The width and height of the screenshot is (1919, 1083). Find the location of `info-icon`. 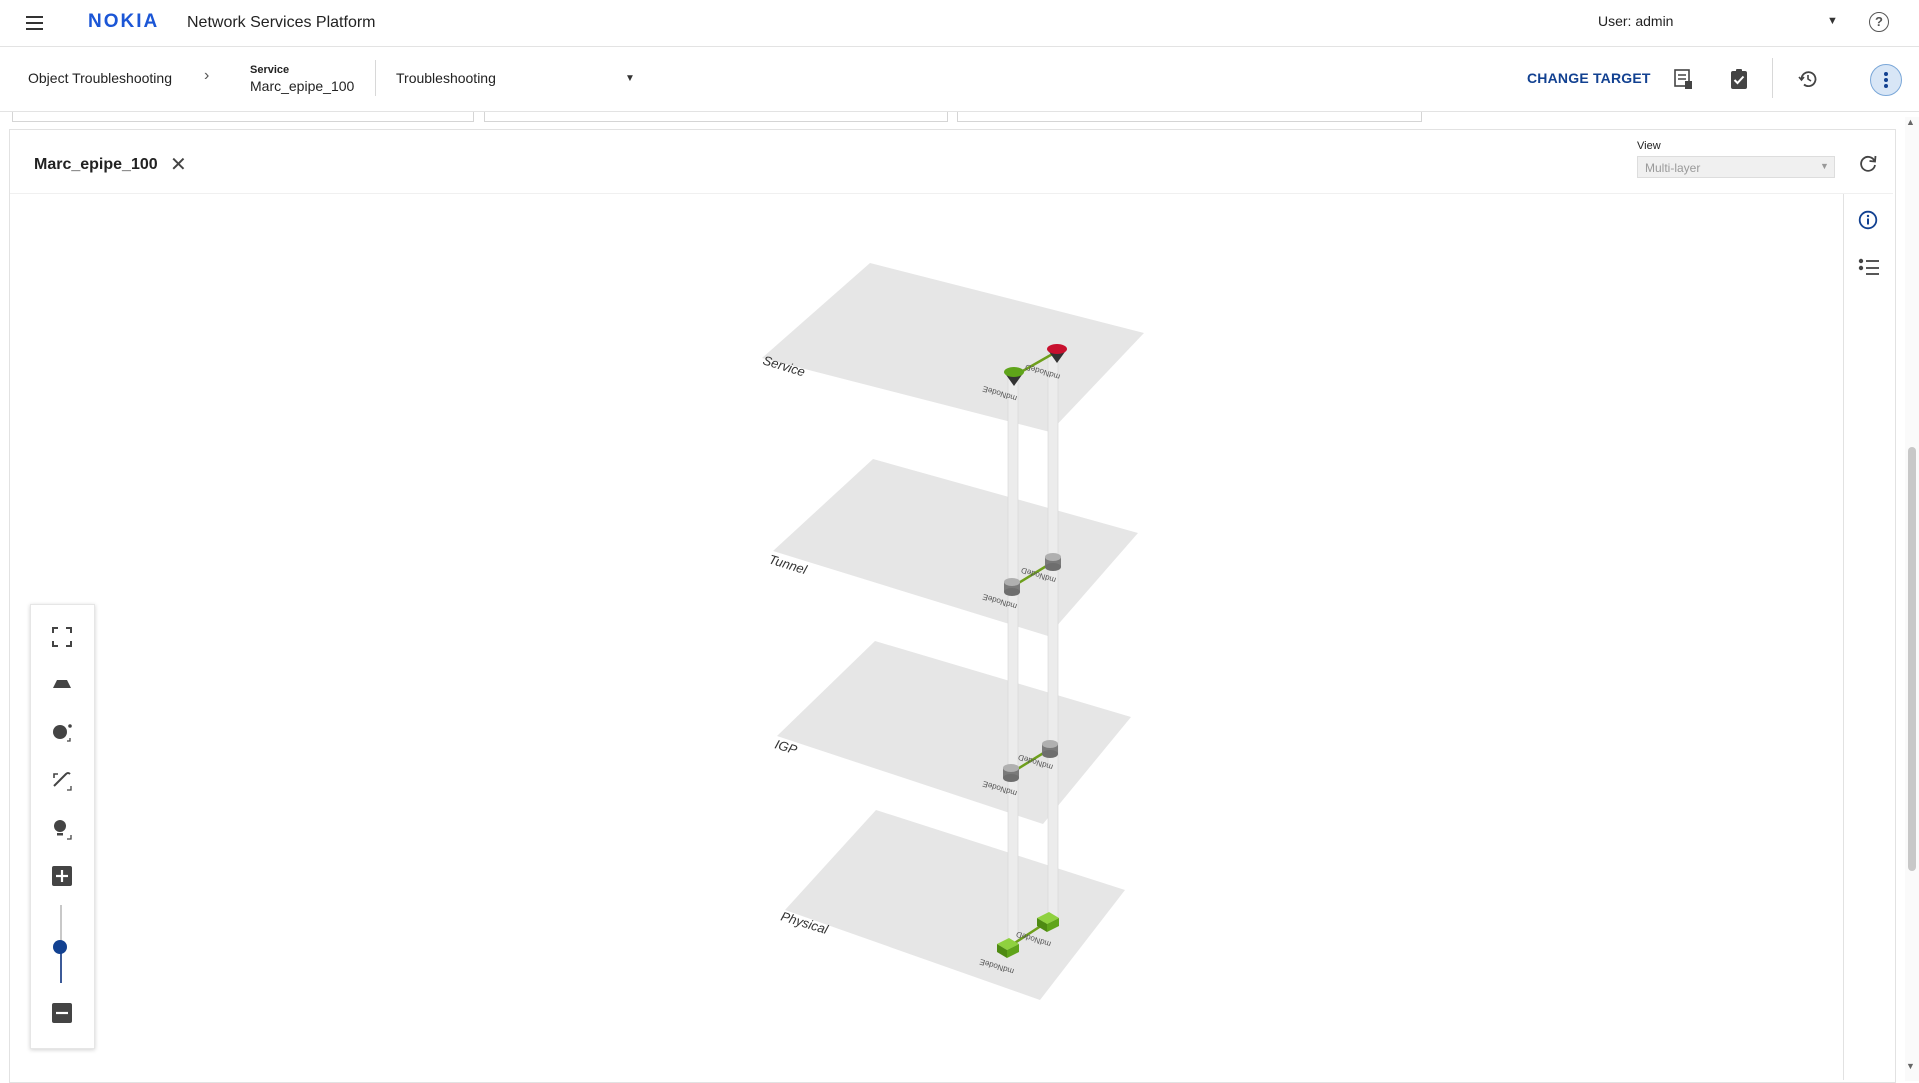

info-icon is located at coordinates (1868, 220).